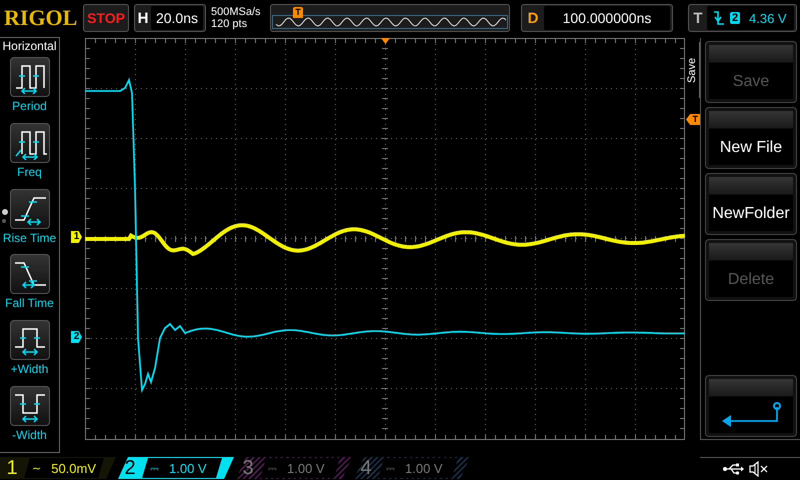 Image resolution: width=800 pixels, height=480 pixels. What do you see at coordinates (236, 12) in the screenshot?
I see `sample-rate: 500MSa/s` at bounding box center [236, 12].